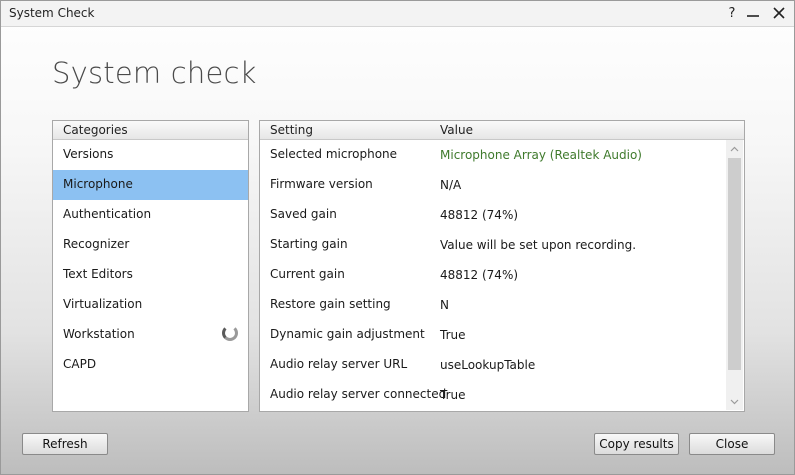 The image size is (795, 475). Describe the element at coordinates (80, 364) in the screenshot. I see `category-label: CAPD` at that location.